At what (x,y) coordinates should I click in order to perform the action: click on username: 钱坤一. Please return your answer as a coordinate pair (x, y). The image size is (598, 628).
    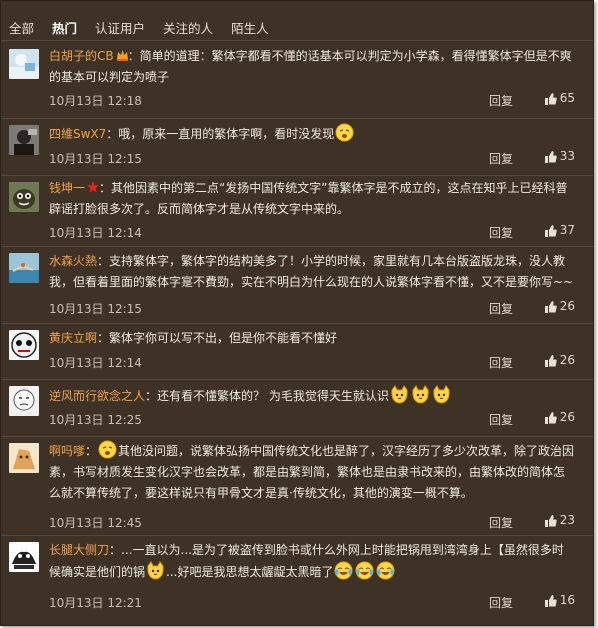
    Looking at the image, I should click on (67, 188).